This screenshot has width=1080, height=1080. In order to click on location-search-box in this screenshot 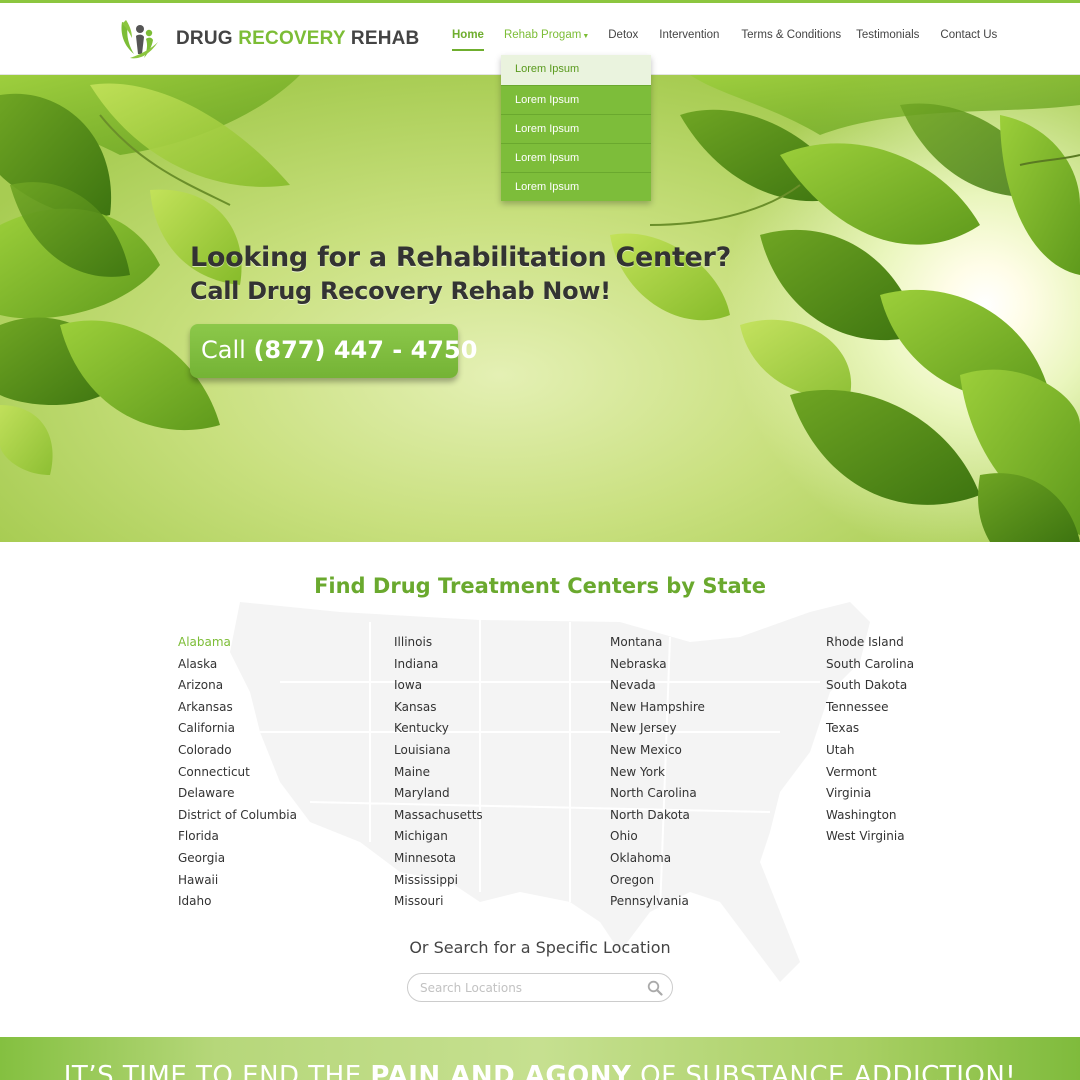, I will do `click(540, 987)`.